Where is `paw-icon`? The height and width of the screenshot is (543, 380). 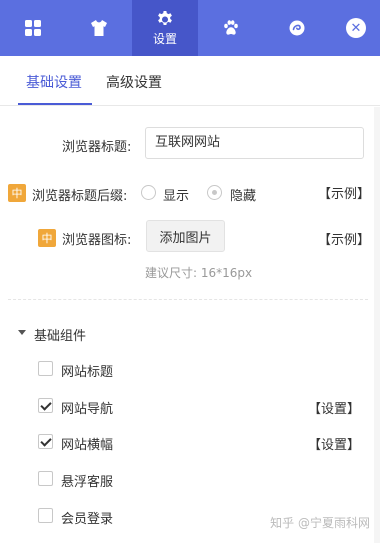 paw-icon is located at coordinates (231, 27).